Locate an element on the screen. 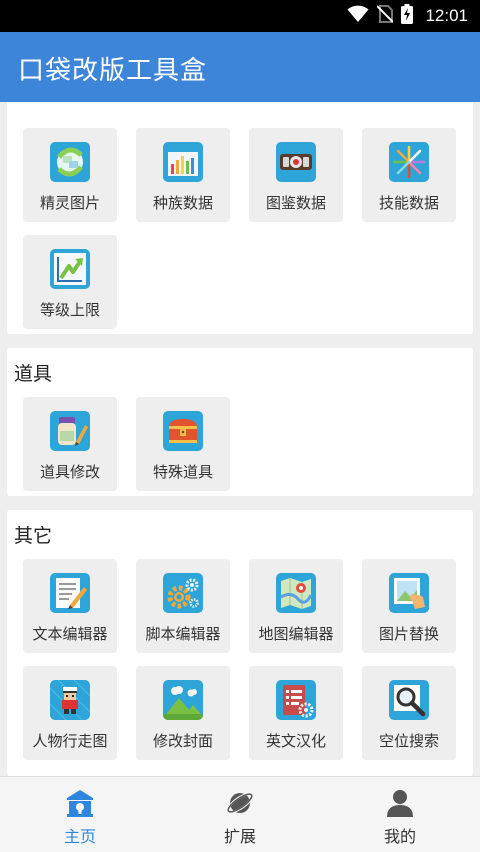 This screenshot has height=852, width=480. tile-level-cap: 等级上限 is located at coordinates (70, 282).